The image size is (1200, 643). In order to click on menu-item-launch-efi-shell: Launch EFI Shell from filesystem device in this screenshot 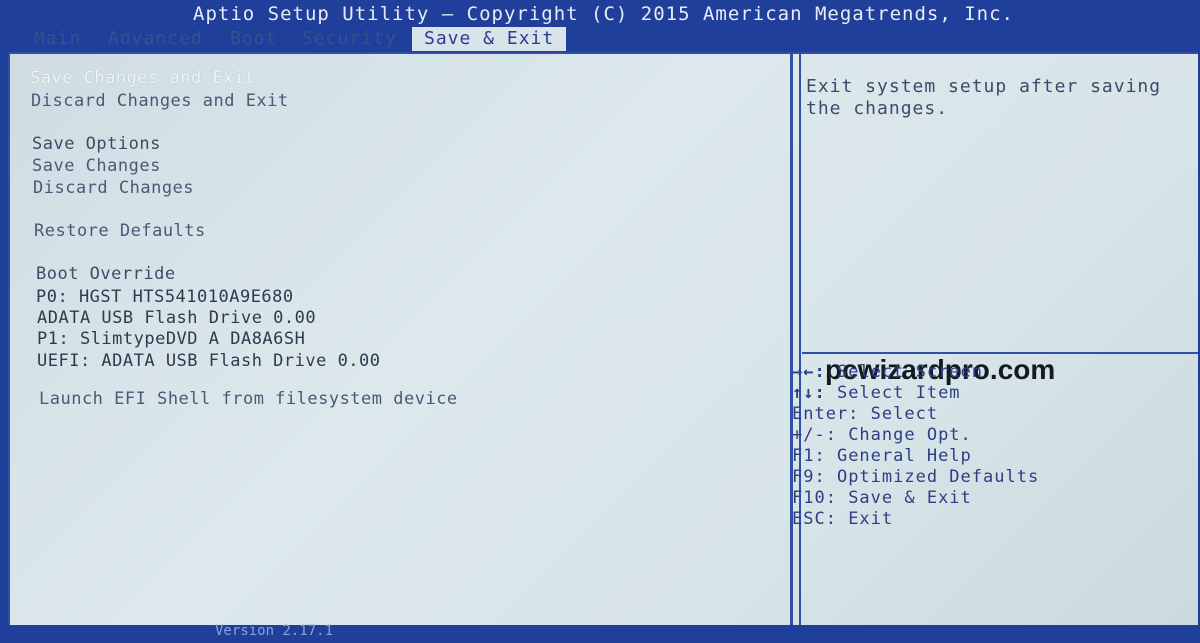, I will do `click(248, 399)`.